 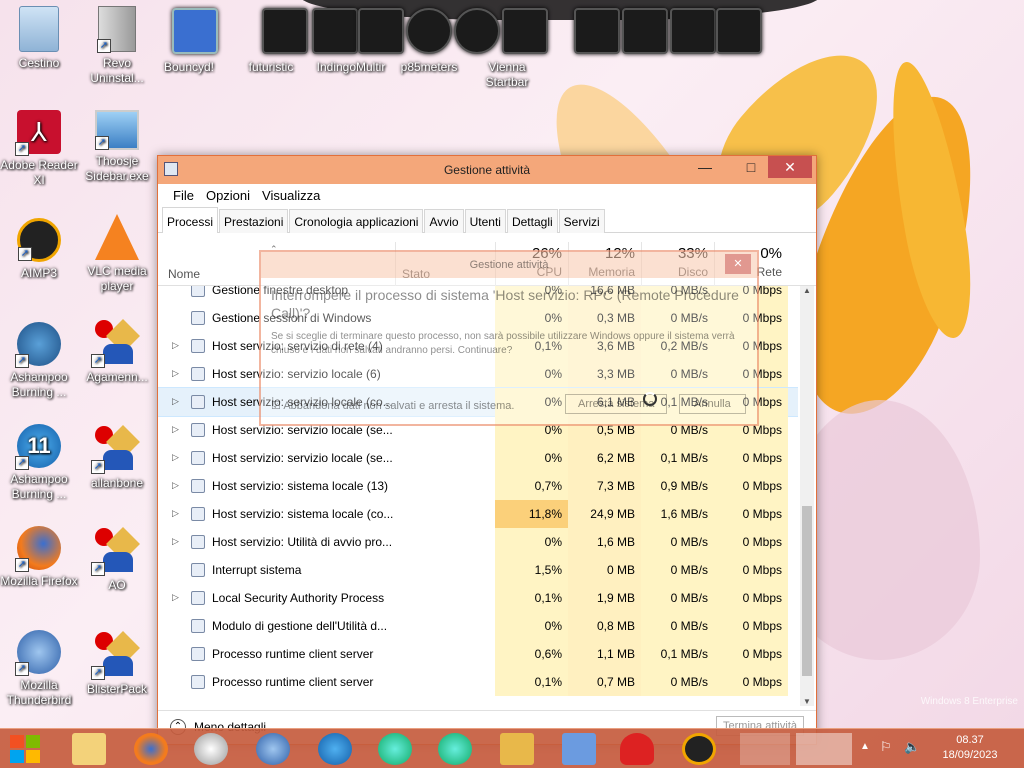 I want to click on tab-startup: Avvio, so click(x=444, y=221).